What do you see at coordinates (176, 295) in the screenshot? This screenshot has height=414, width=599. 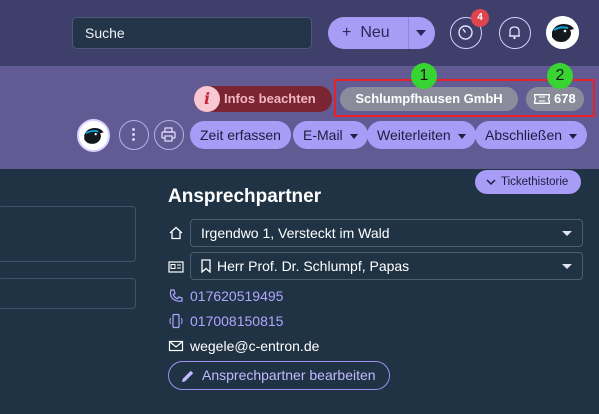 I see `phone-icon` at bounding box center [176, 295].